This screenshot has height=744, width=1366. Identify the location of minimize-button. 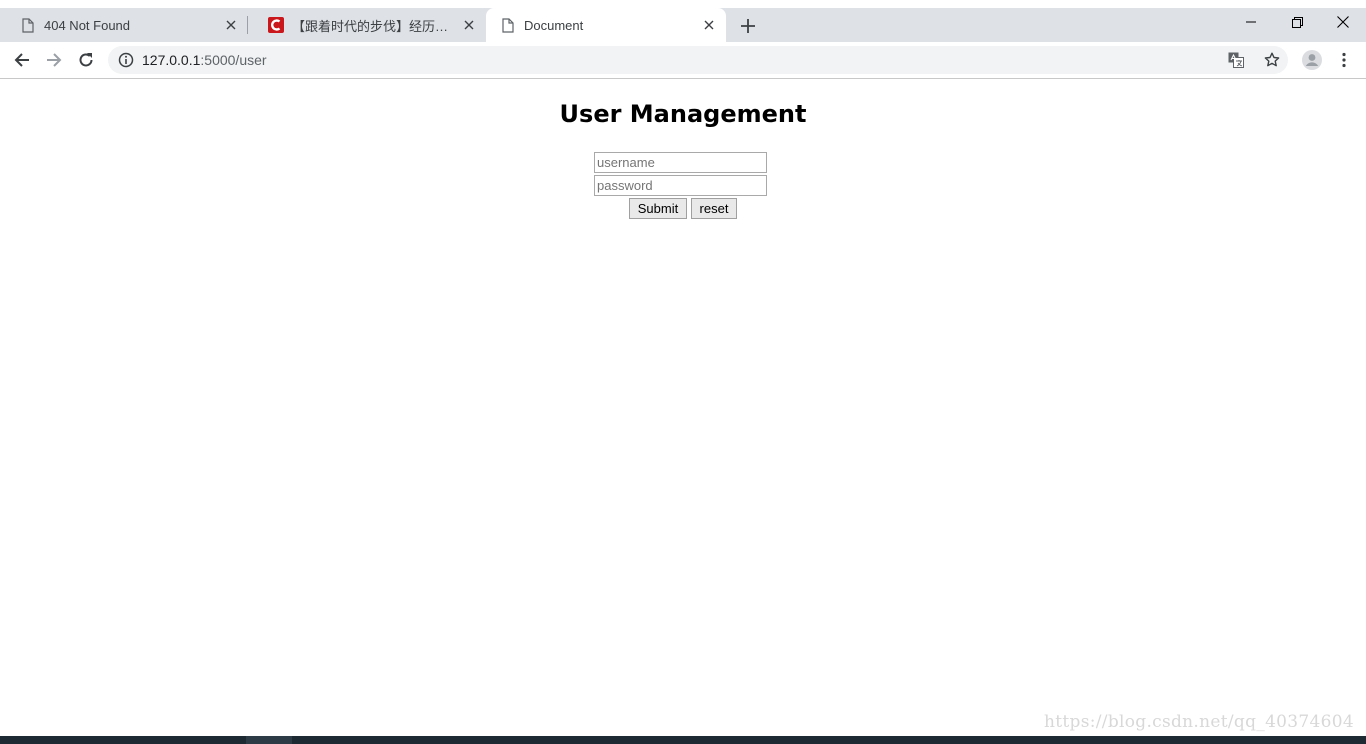
(1251, 22).